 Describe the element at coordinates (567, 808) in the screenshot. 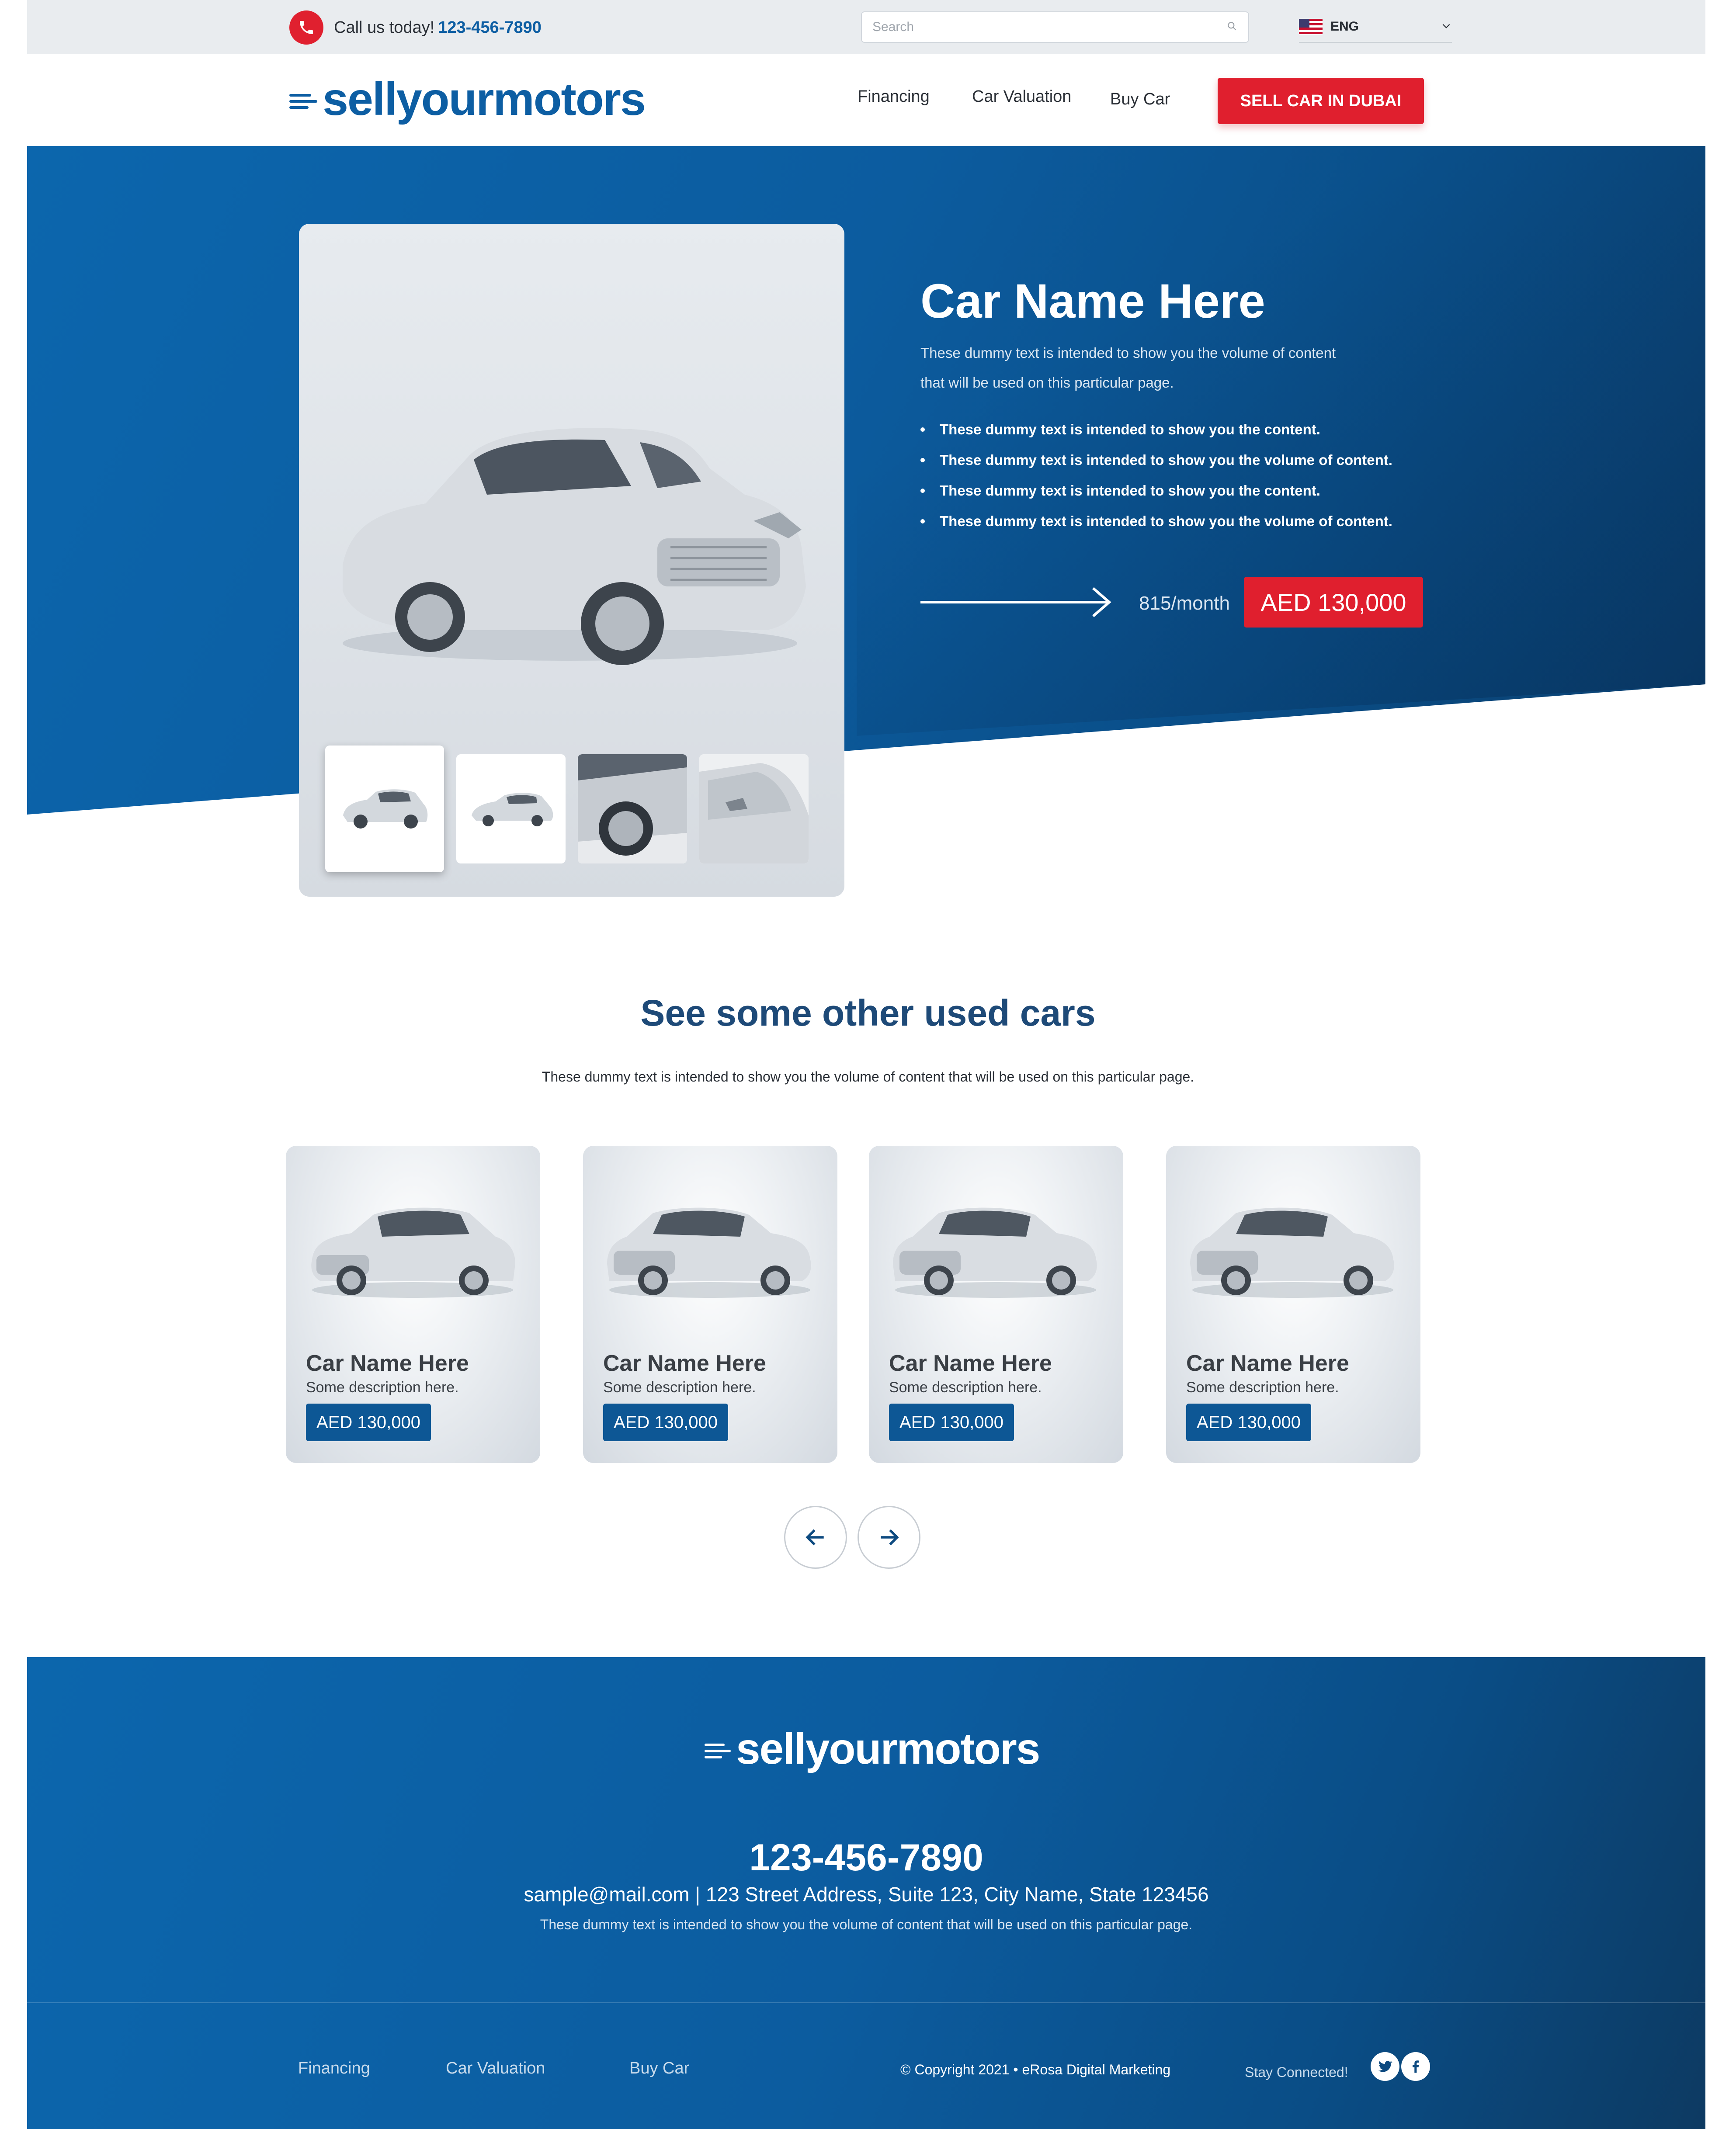

I see `thumbnail-strip` at that location.